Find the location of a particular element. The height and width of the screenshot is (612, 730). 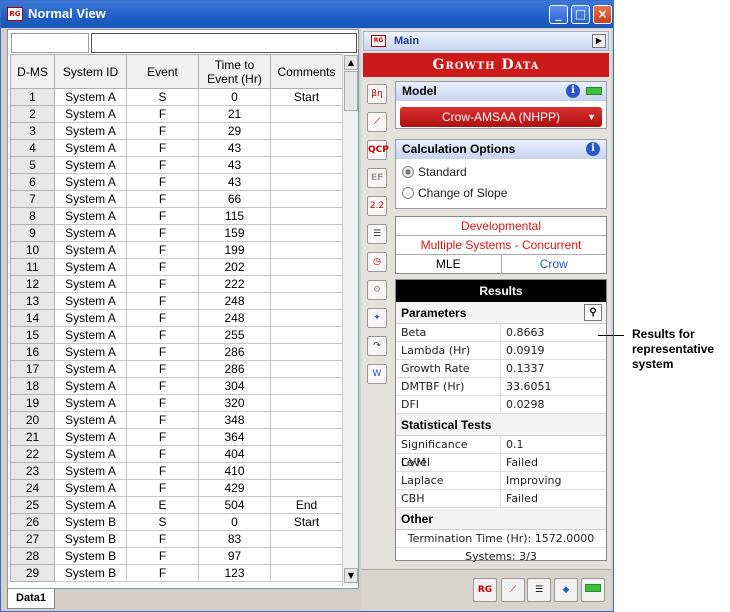

table-row: 29 System B F 123 is located at coordinates (176, 573).